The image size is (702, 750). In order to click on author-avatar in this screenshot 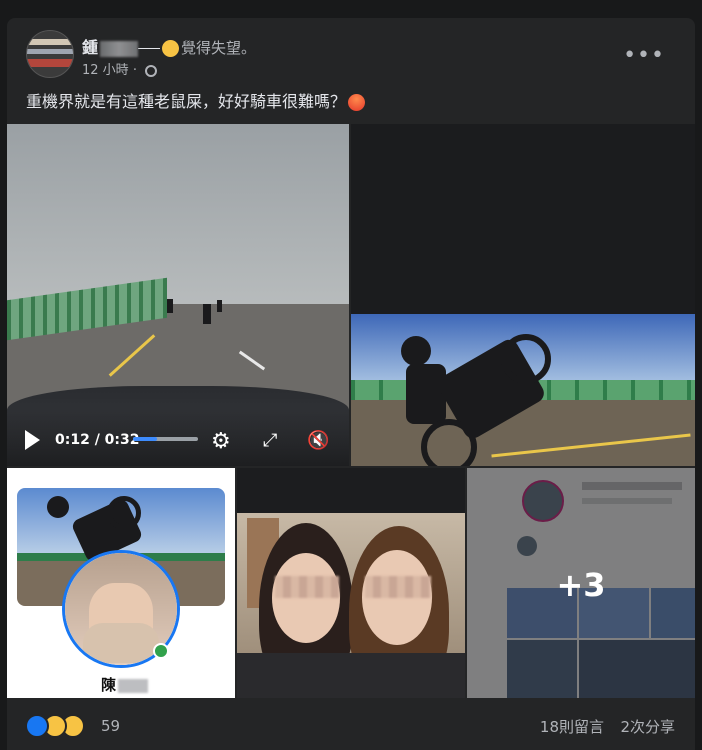, I will do `click(50, 54)`.